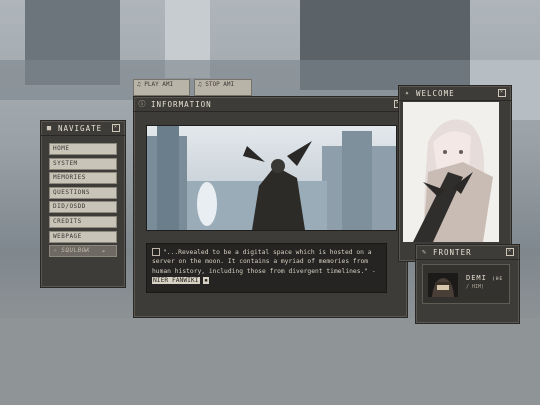  What do you see at coordinates (206, 281) in the screenshot?
I see `quote-end-mark: ▪` at bounding box center [206, 281].